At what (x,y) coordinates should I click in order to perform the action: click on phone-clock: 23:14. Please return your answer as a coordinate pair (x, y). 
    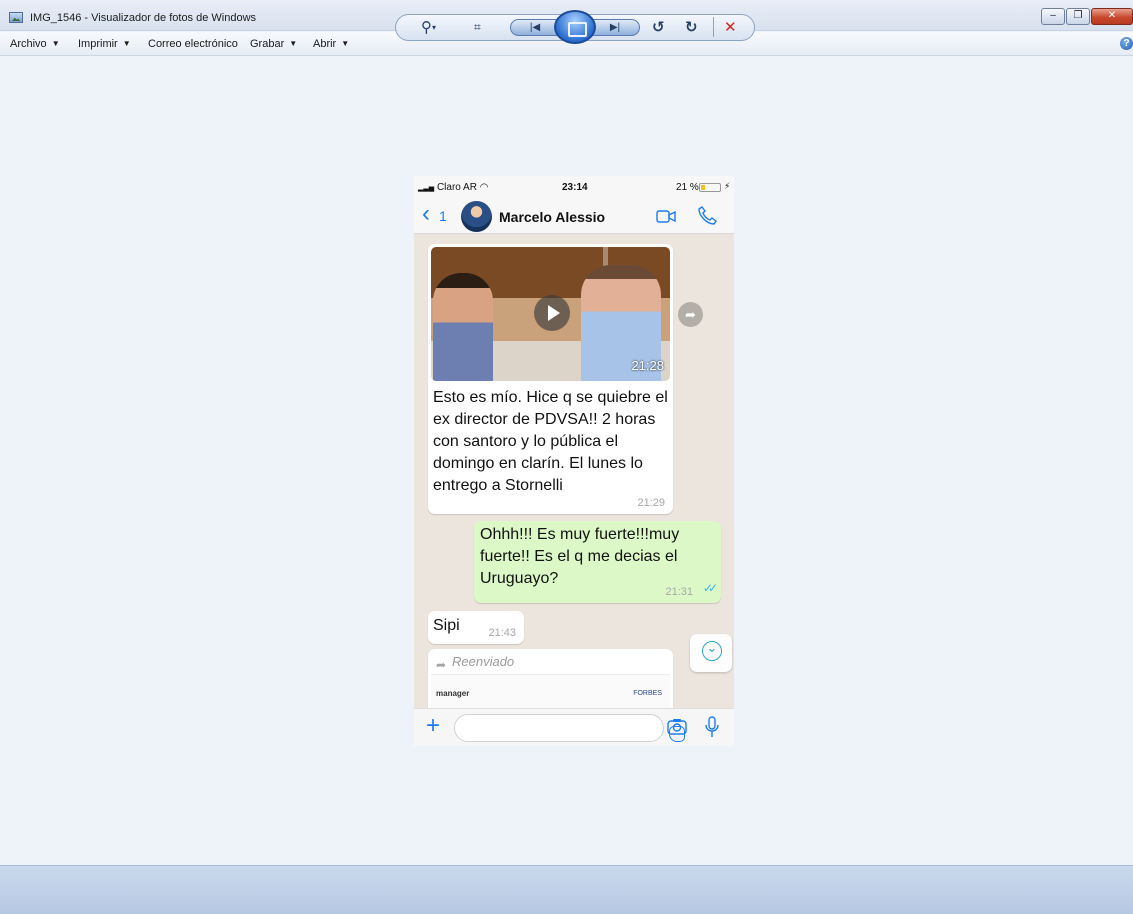
    Looking at the image, I should click on (575, 187).